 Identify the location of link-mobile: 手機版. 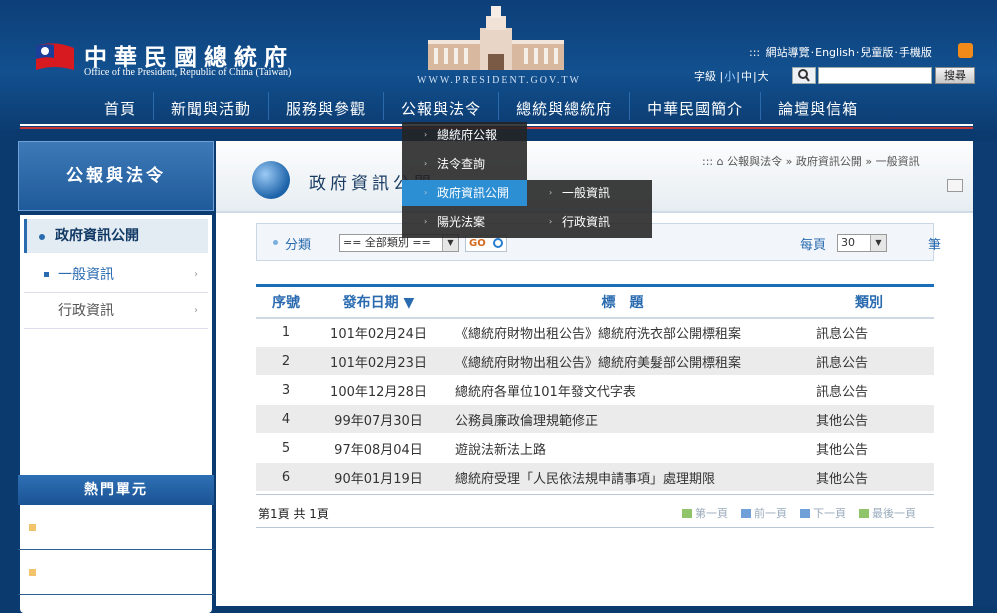
(915, 52).